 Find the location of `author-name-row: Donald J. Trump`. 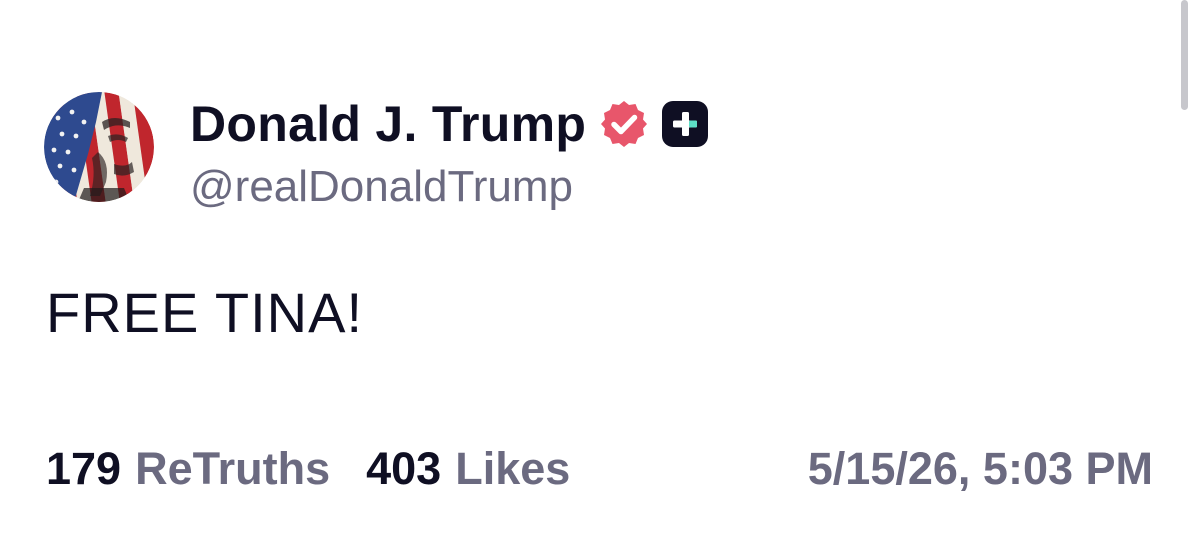

author-name-row: Donald J. Trump is located at coordinates (450, 124).